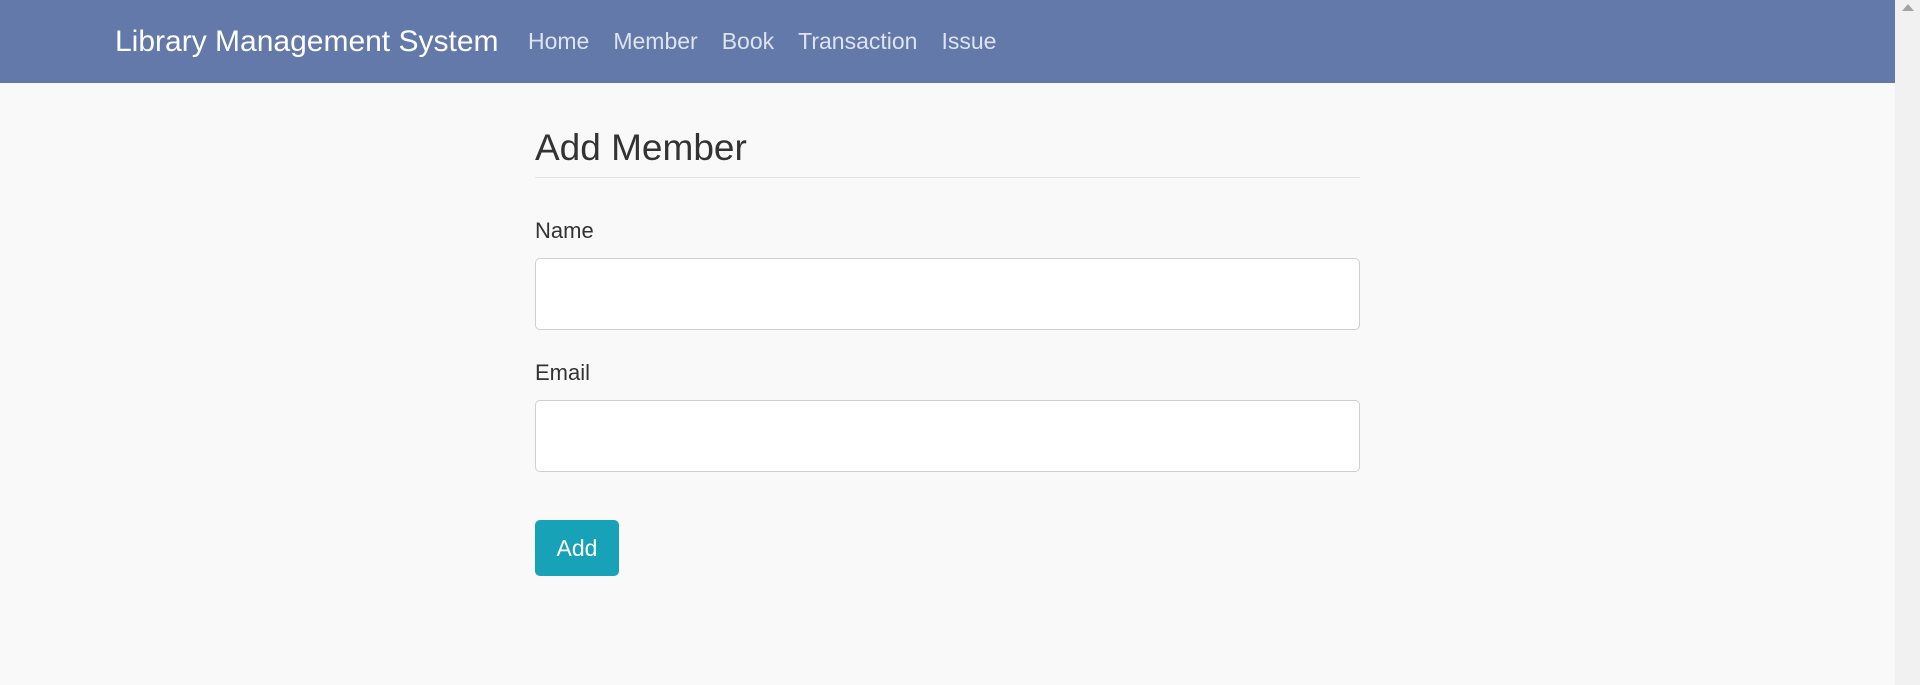 The width and height of the screenshot is (1920, 685). What do you see at coordinates (307, 41) in the screenshot?
I see `navbar-brand: Library Management System` at bounding box center [307, 41].